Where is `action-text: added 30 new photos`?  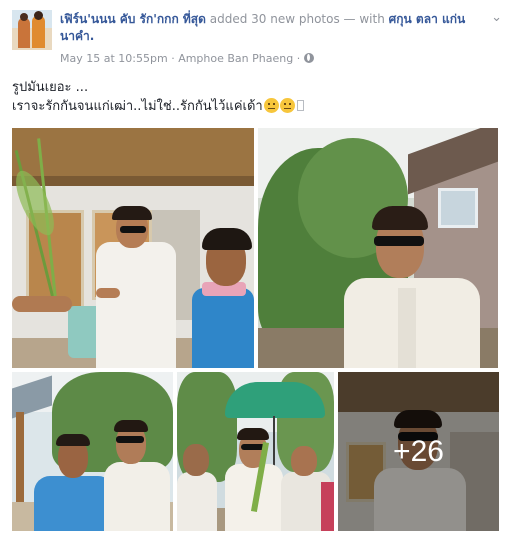
action-text: added 30 new photos is located at coordinates (274, 19).